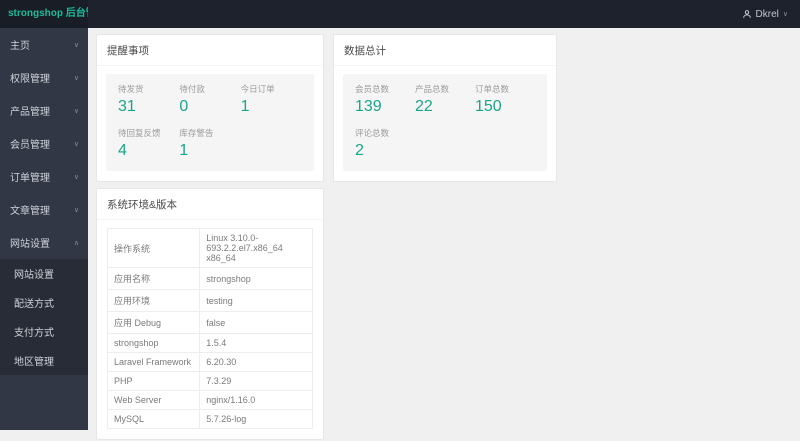  What do you see at coordinates (76, 243) in the screenshot?
I see `chevron-up-icon: ∧` at bounding box center [76, 243].